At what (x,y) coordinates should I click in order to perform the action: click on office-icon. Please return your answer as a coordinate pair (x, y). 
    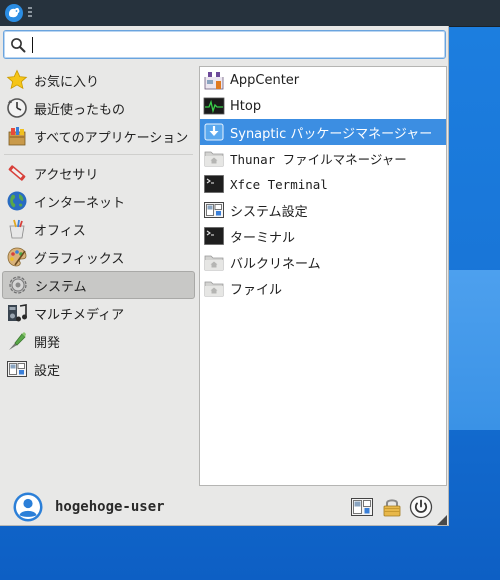
    Looking at the image, I should click on (17, 229).